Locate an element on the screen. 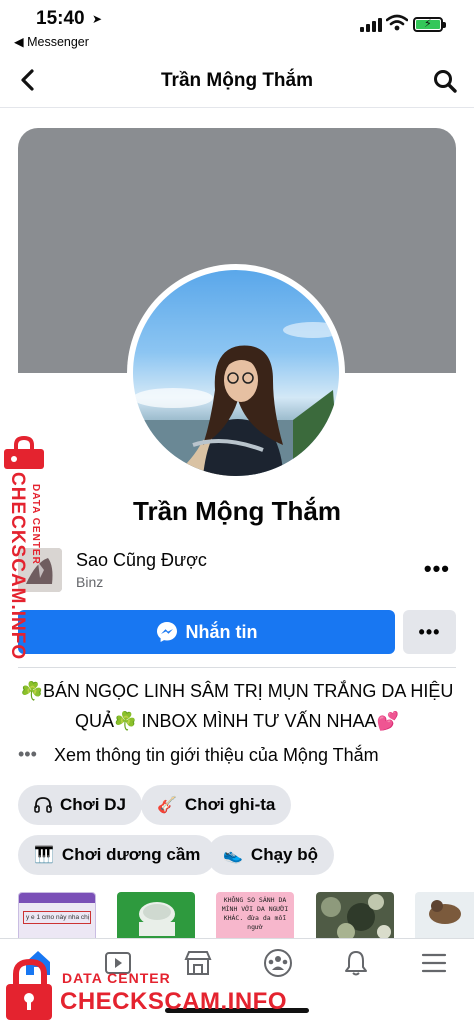  messenger-icon is located at coordinates (166, 632).